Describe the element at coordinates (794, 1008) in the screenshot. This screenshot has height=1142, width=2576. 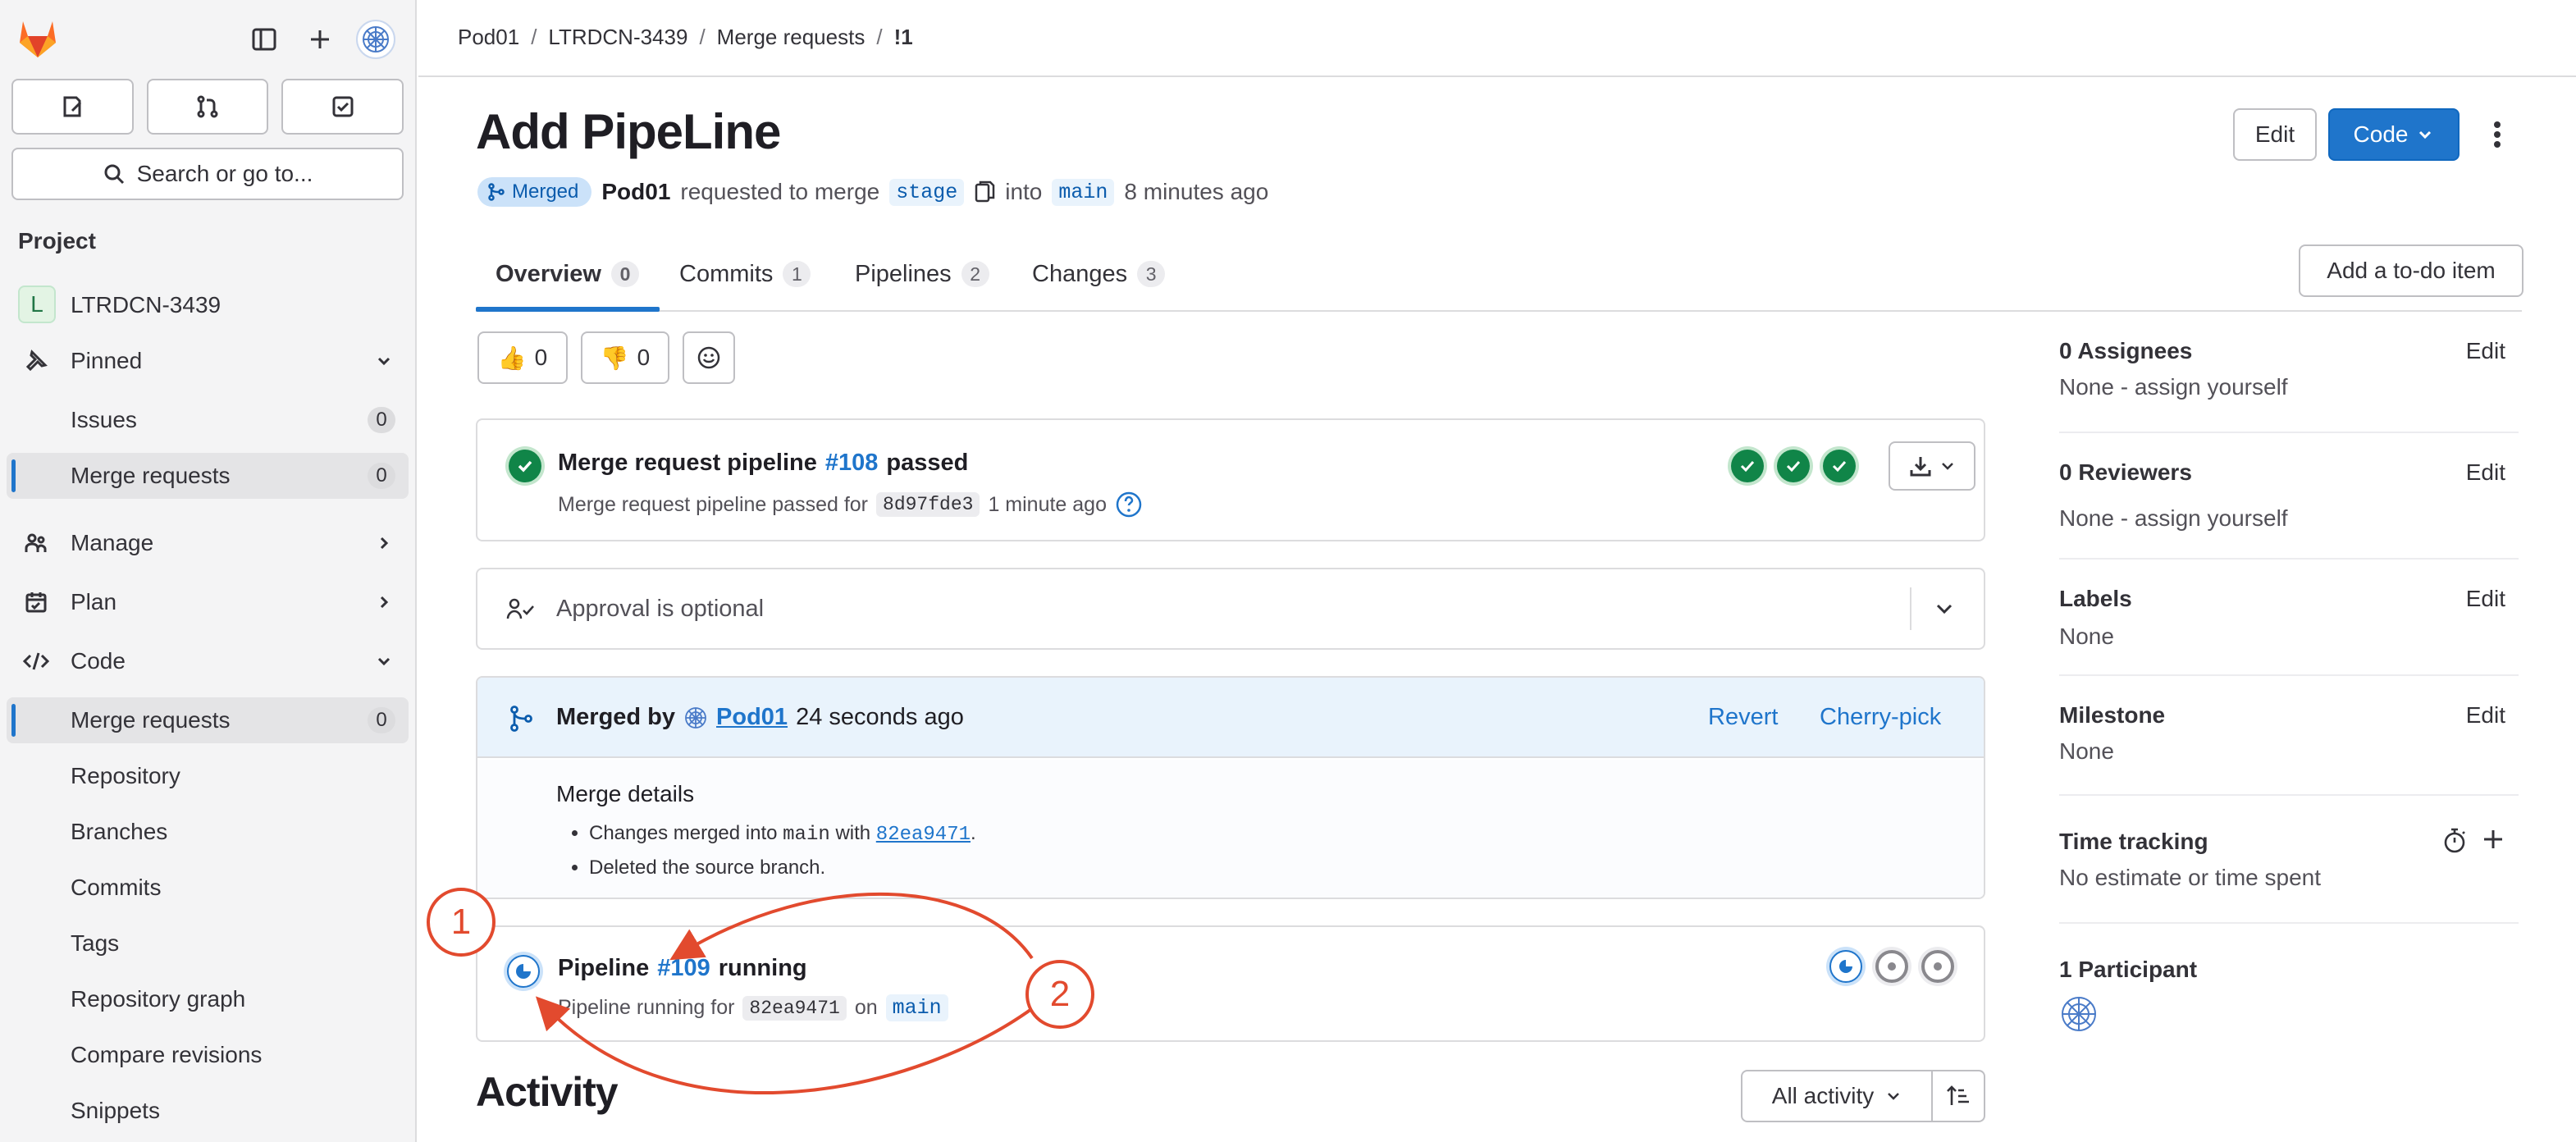
I see `commit-sha: 82ea9471` at that location.